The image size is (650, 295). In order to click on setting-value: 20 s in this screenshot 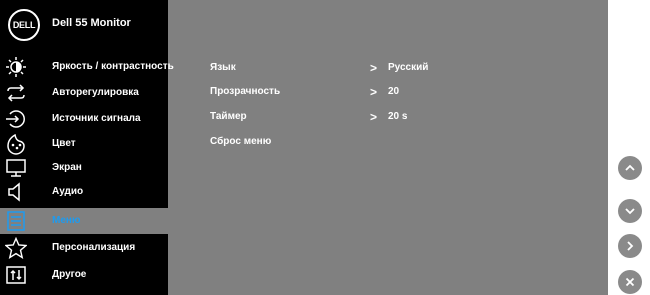, I will do `click(398, 116)`.